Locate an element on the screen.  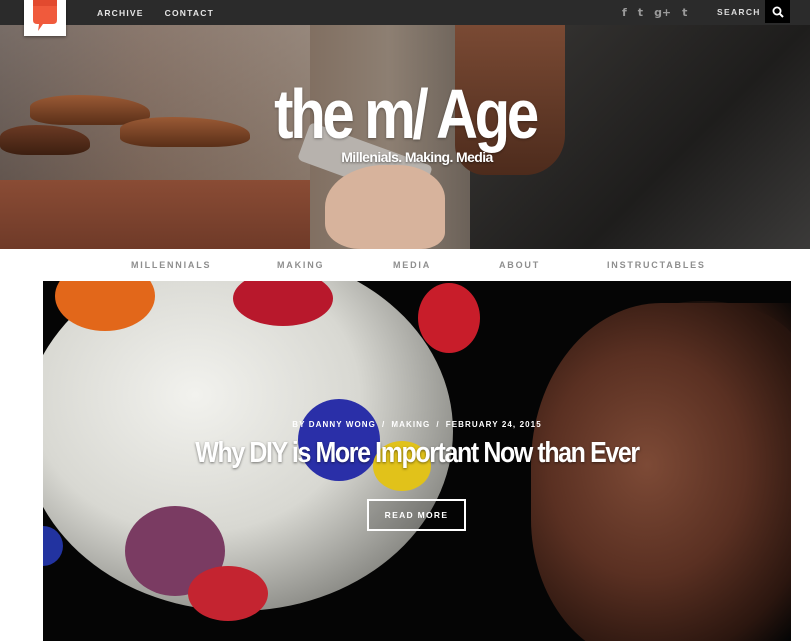
nav-media-link: MEDIA is located at coordinates (412, 265).